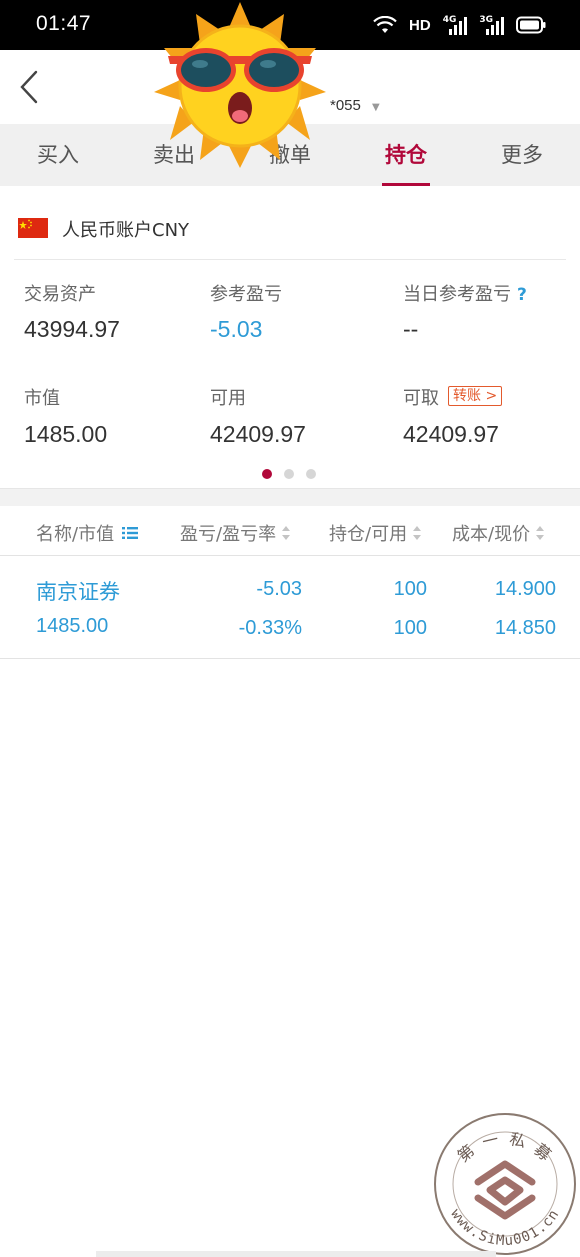 The image size is (580, 1257). I want to click on ref-pnl-value: -5.03, so click(236, 329).